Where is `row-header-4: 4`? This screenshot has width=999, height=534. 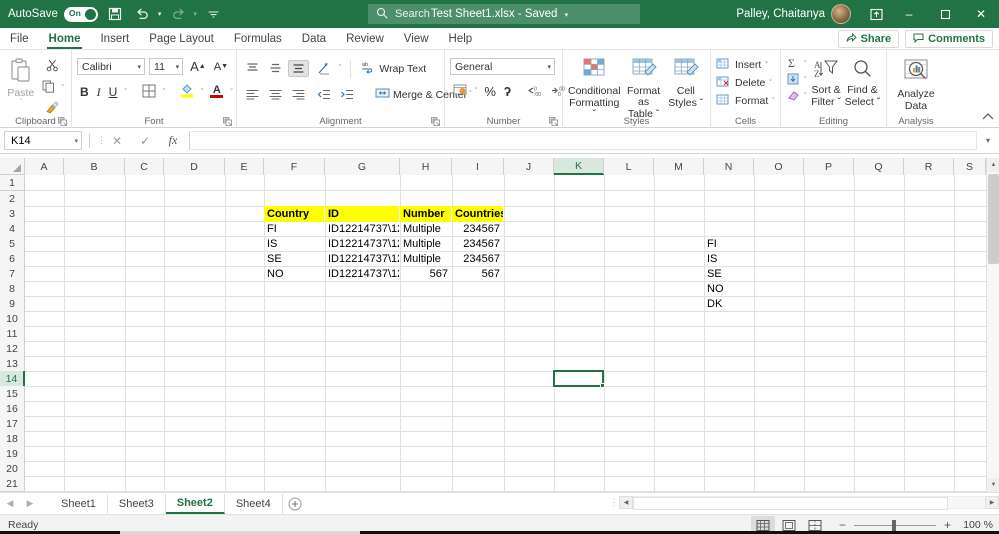
row-header-4: 4 is located at coordinates (12, 229).